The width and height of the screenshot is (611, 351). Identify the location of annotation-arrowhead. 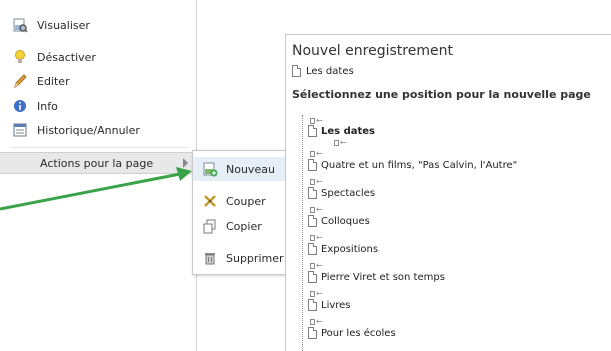
(184, 174).